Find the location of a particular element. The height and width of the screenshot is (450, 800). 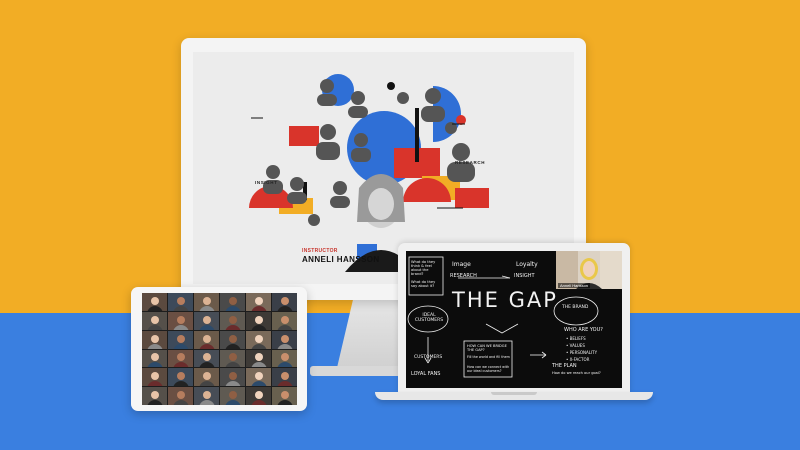

board-beliefs: • BELIEFS is located at coordinates (576, 338).